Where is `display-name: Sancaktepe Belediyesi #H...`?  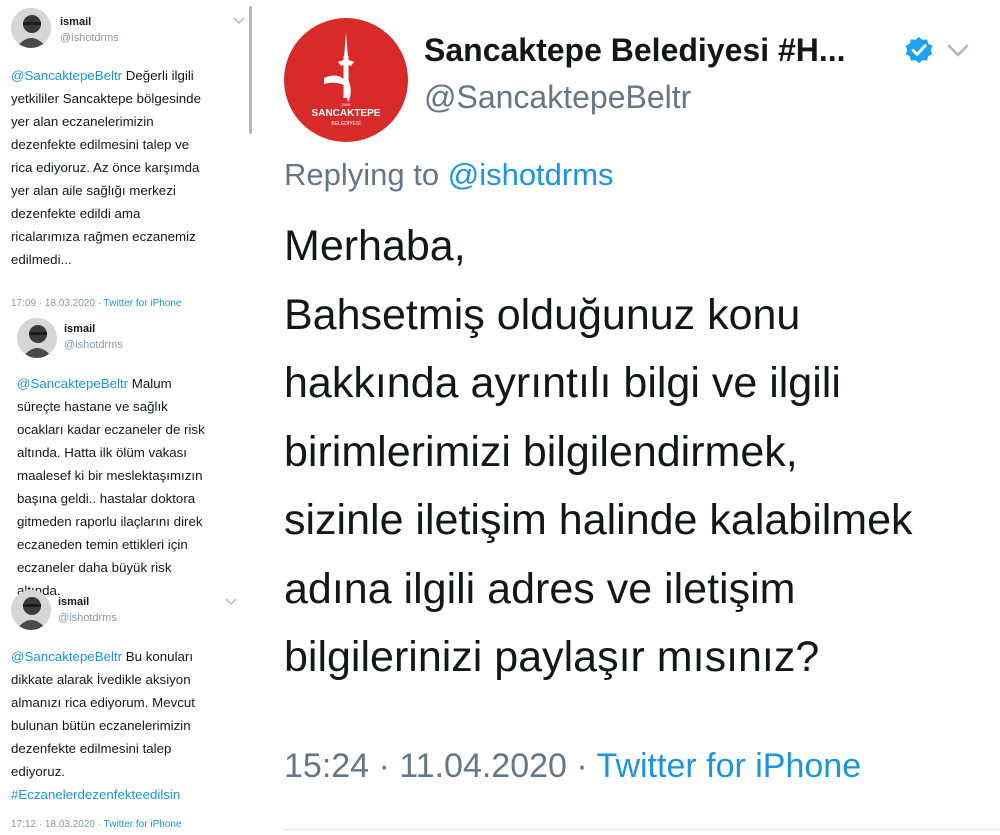 display-name: Sancaktepe Belediyesi #H... is located at coordinates (635, 50).